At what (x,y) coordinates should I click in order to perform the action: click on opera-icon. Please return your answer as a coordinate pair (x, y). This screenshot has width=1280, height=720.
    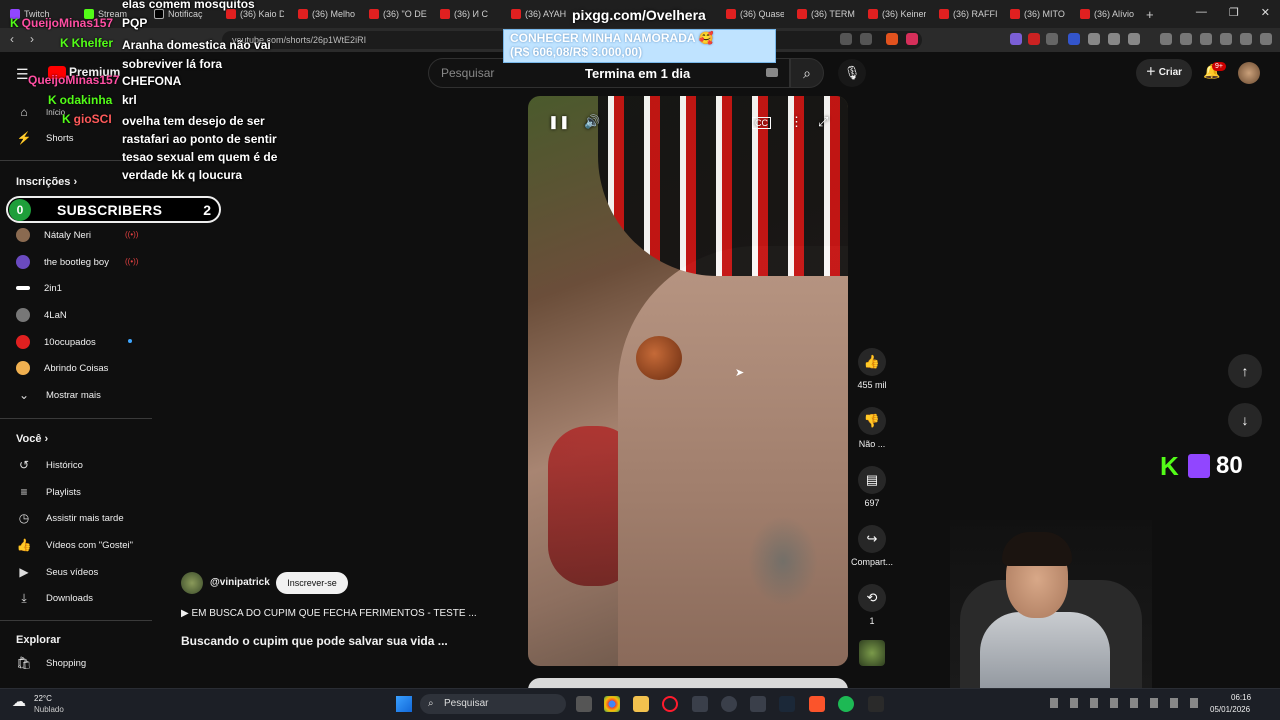
    Looking at the image, I should click on (670, 704).